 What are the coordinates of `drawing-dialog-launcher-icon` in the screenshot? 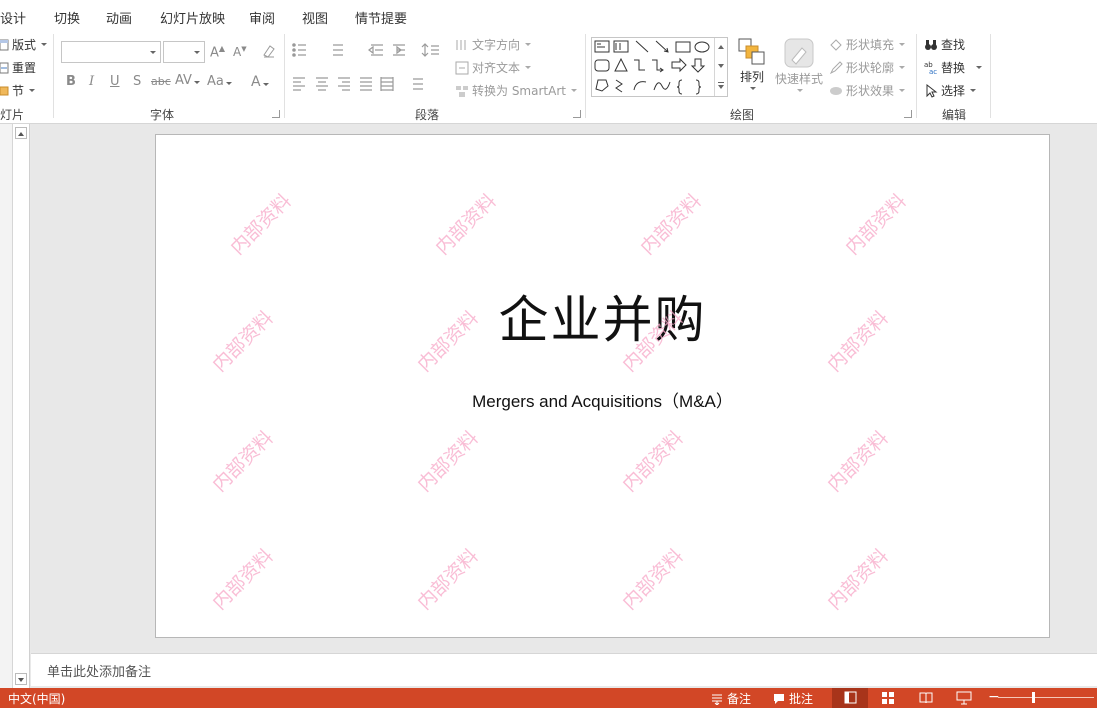 It's located at (908, 114).